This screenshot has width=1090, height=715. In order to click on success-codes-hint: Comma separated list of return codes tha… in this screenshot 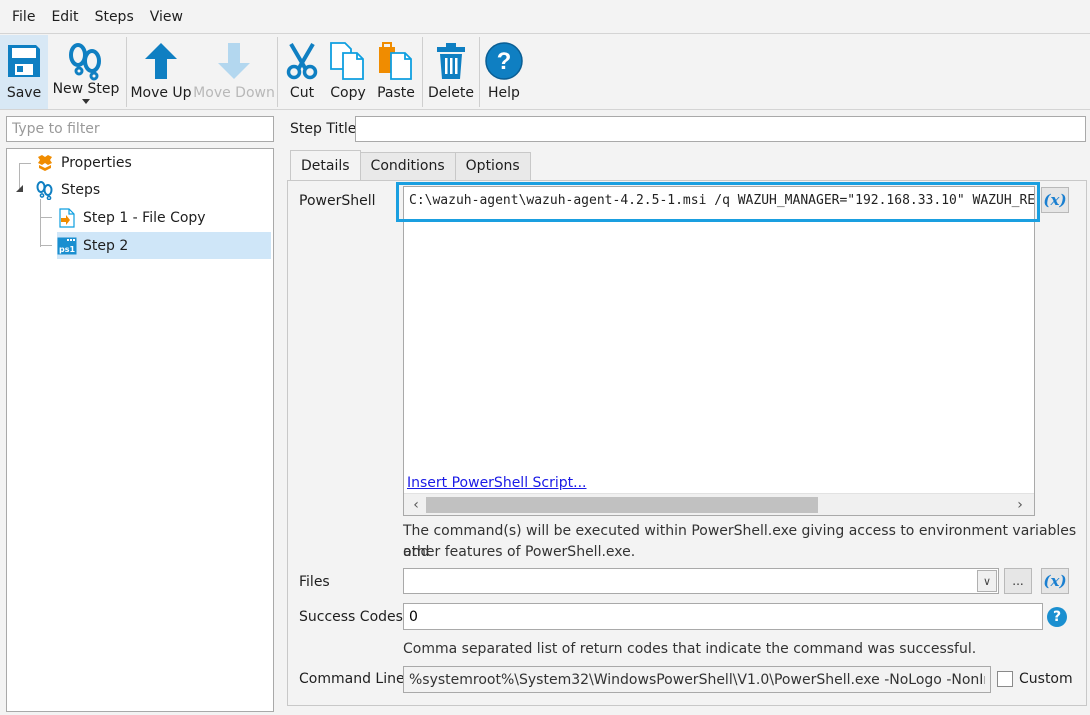, I will do `click(690, 649)`.